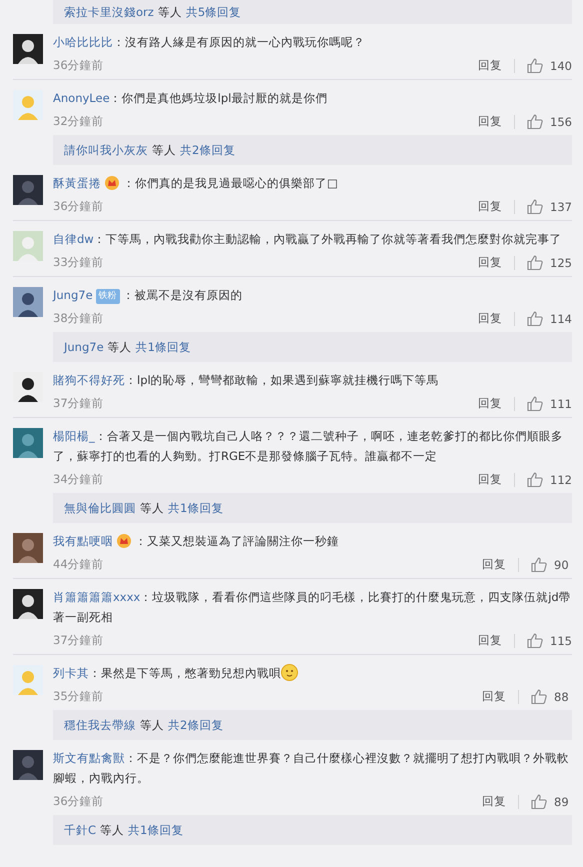 The width and height of the screenshot is (583, 867). I want to click on like-count: 89, so click(562, 801).